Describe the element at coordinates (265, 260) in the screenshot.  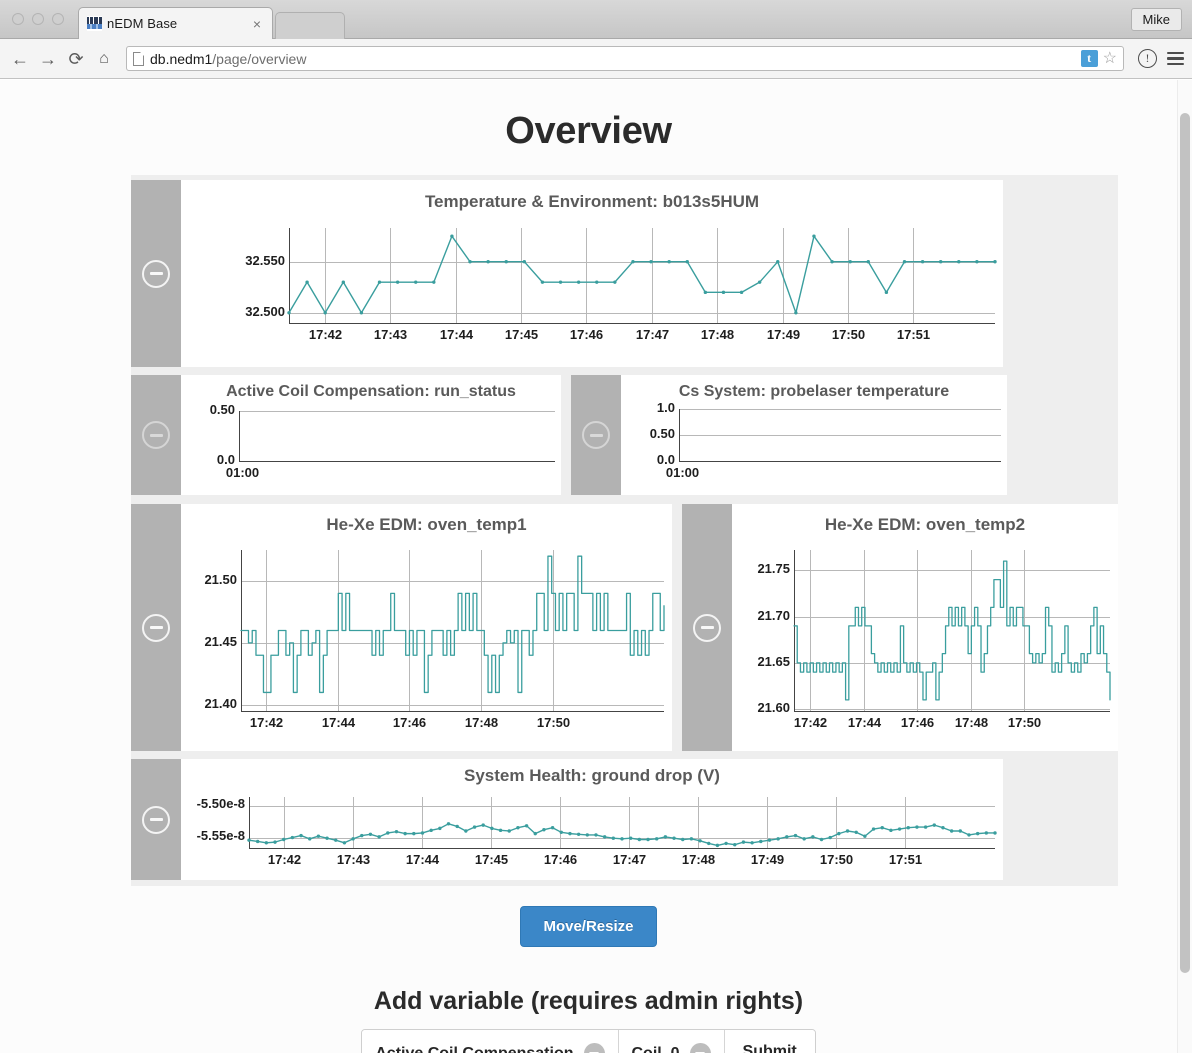
I see `y-axis-tick-label: 32.550` at that location.